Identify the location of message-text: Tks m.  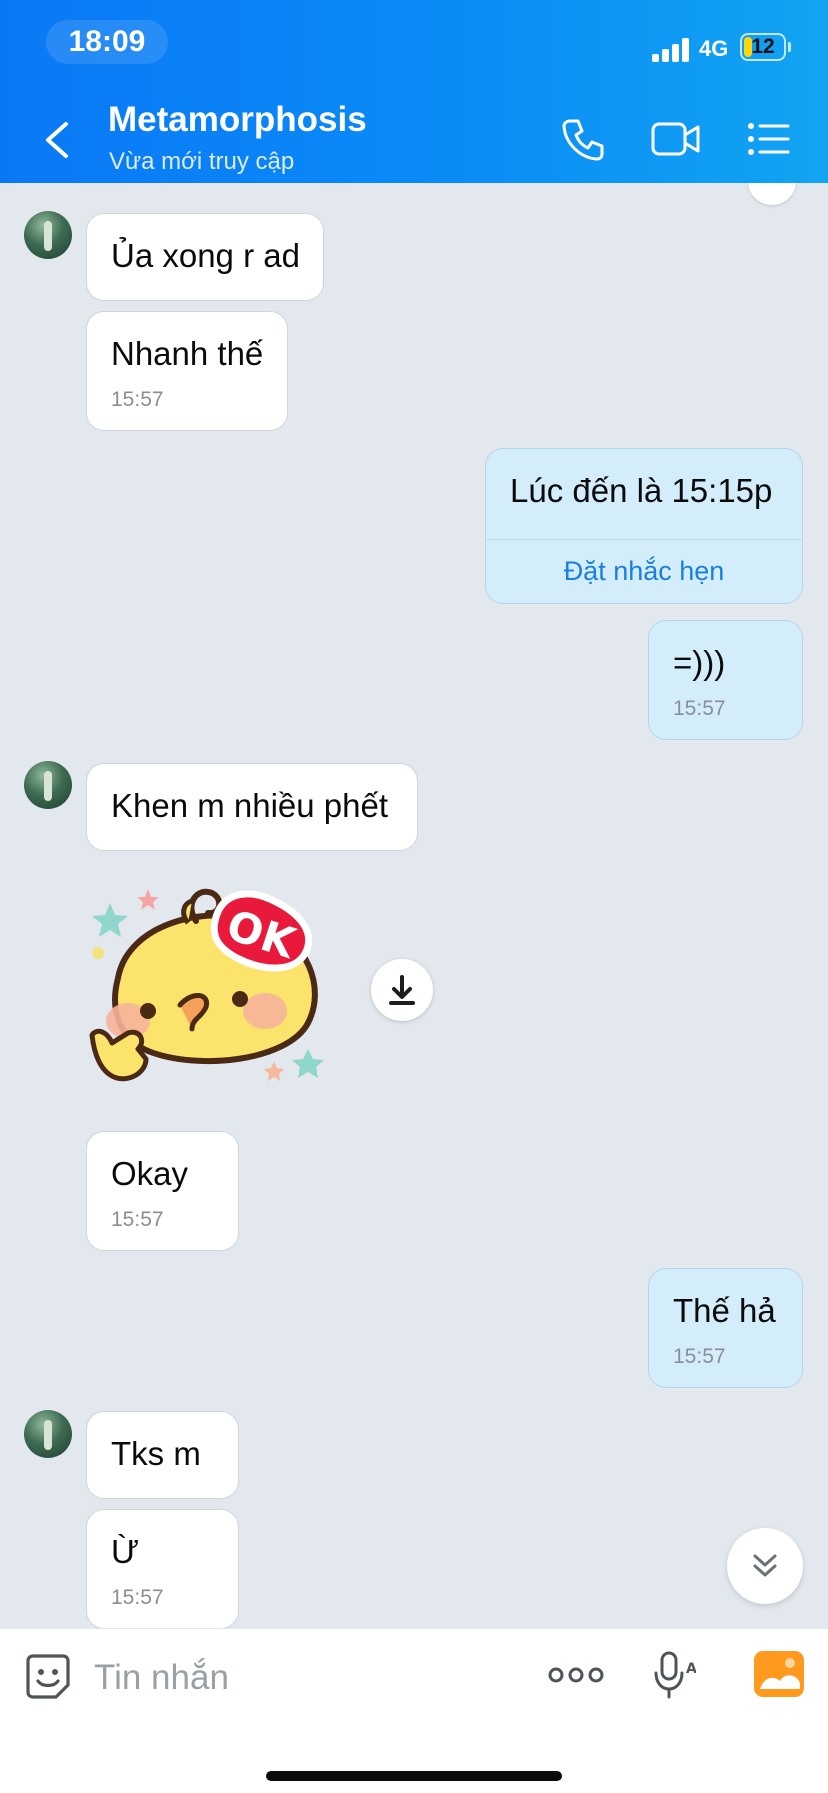
(156, 1453).